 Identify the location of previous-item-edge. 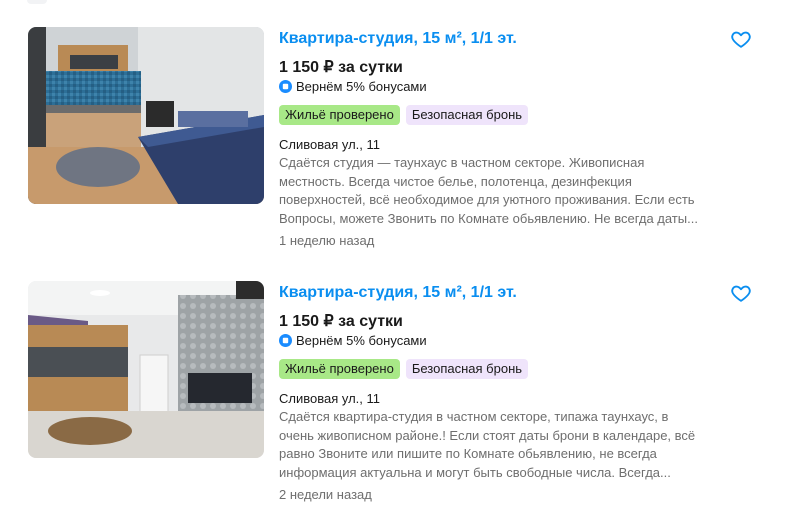
(37, 2).